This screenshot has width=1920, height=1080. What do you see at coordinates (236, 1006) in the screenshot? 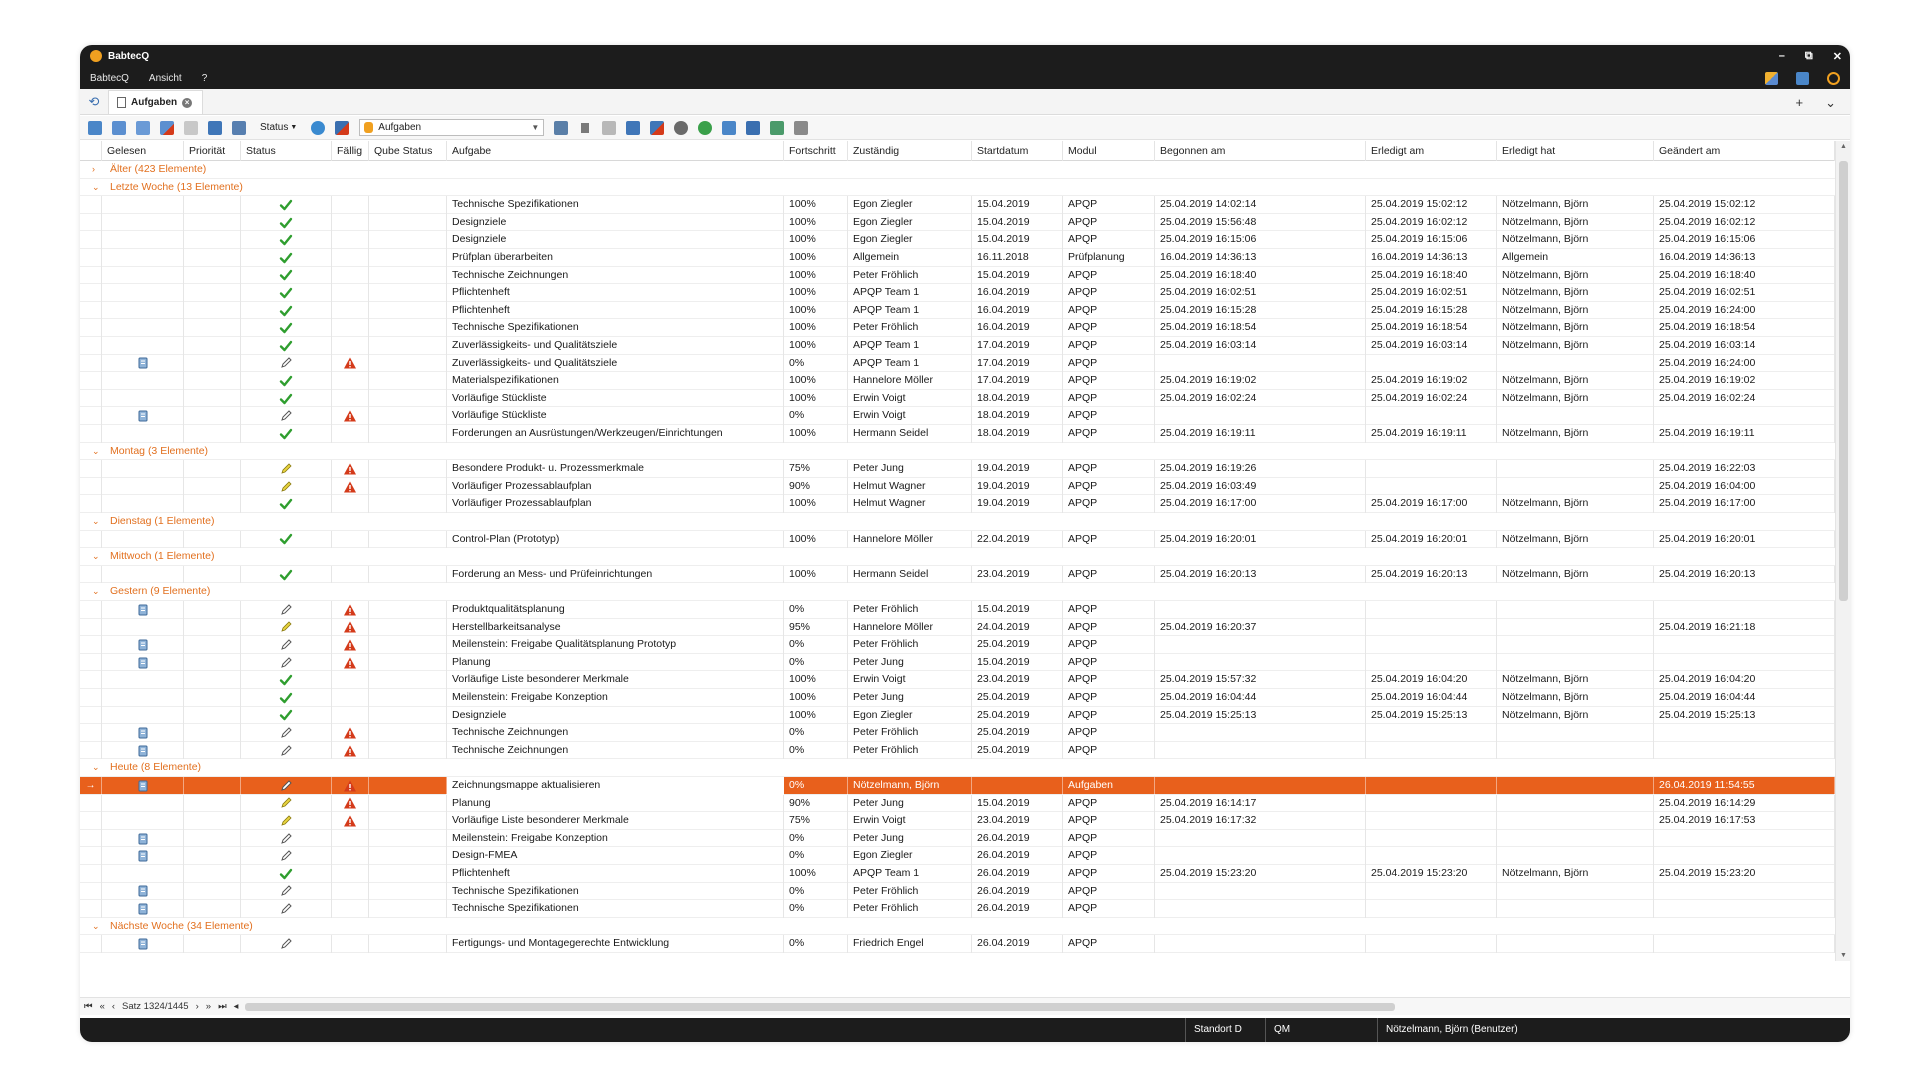
I see `scroll-left-icon: ◂` at bounding box center [236, 1006].